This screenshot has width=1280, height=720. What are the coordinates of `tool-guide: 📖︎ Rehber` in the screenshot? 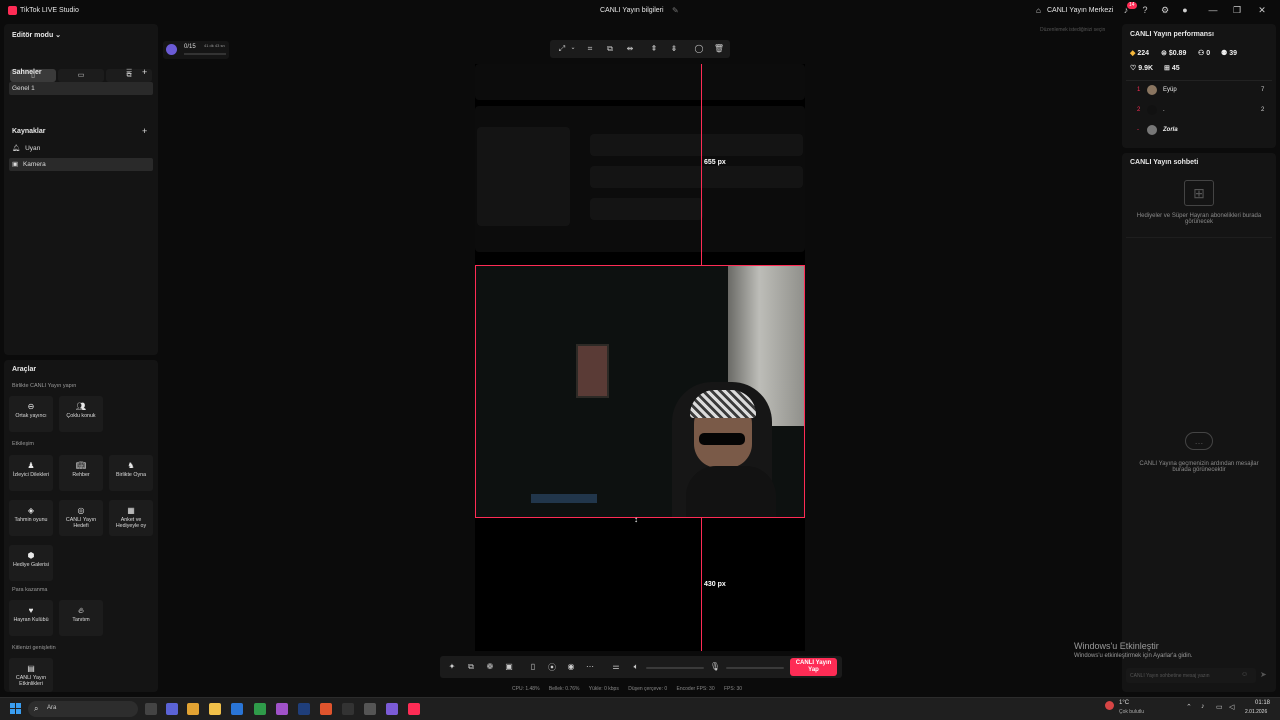 It's located at (81, 473).